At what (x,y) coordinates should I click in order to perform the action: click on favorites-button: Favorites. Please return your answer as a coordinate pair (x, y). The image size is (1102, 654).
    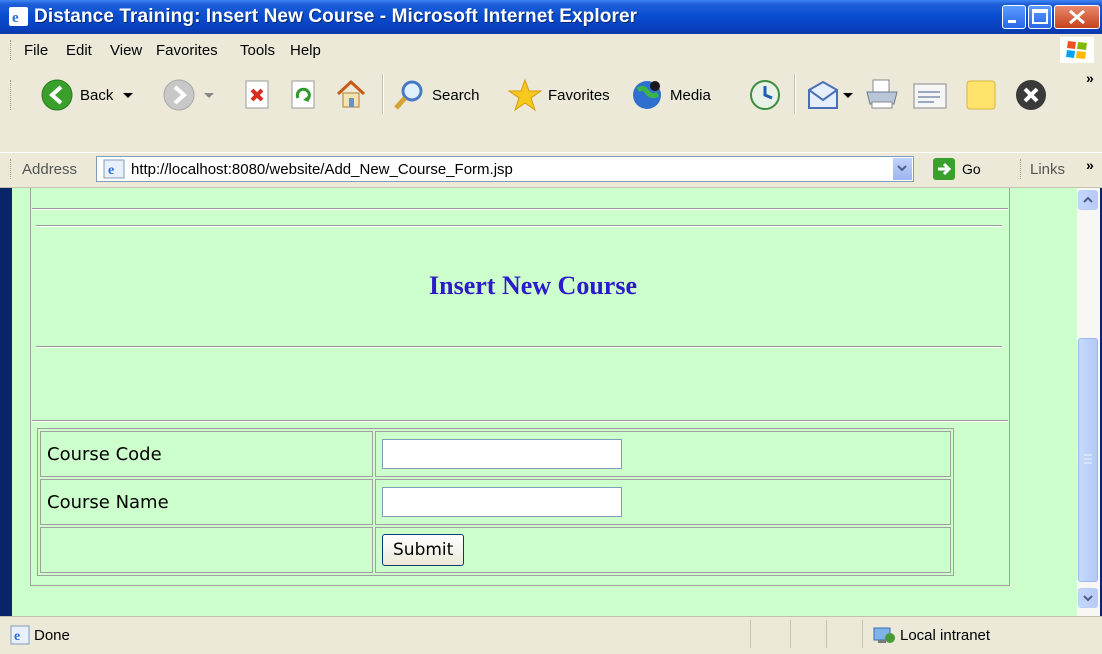
    Looking at the image, I should click on (559, 95).